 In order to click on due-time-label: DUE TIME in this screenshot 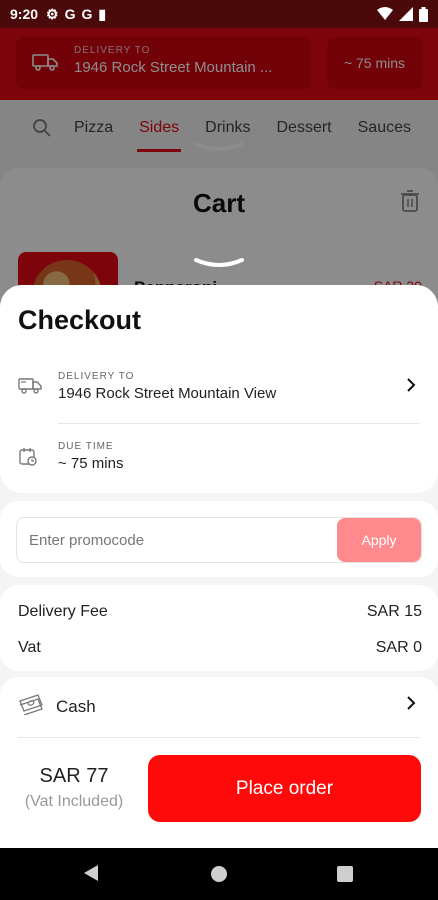, I will do `click(86, 446)`.